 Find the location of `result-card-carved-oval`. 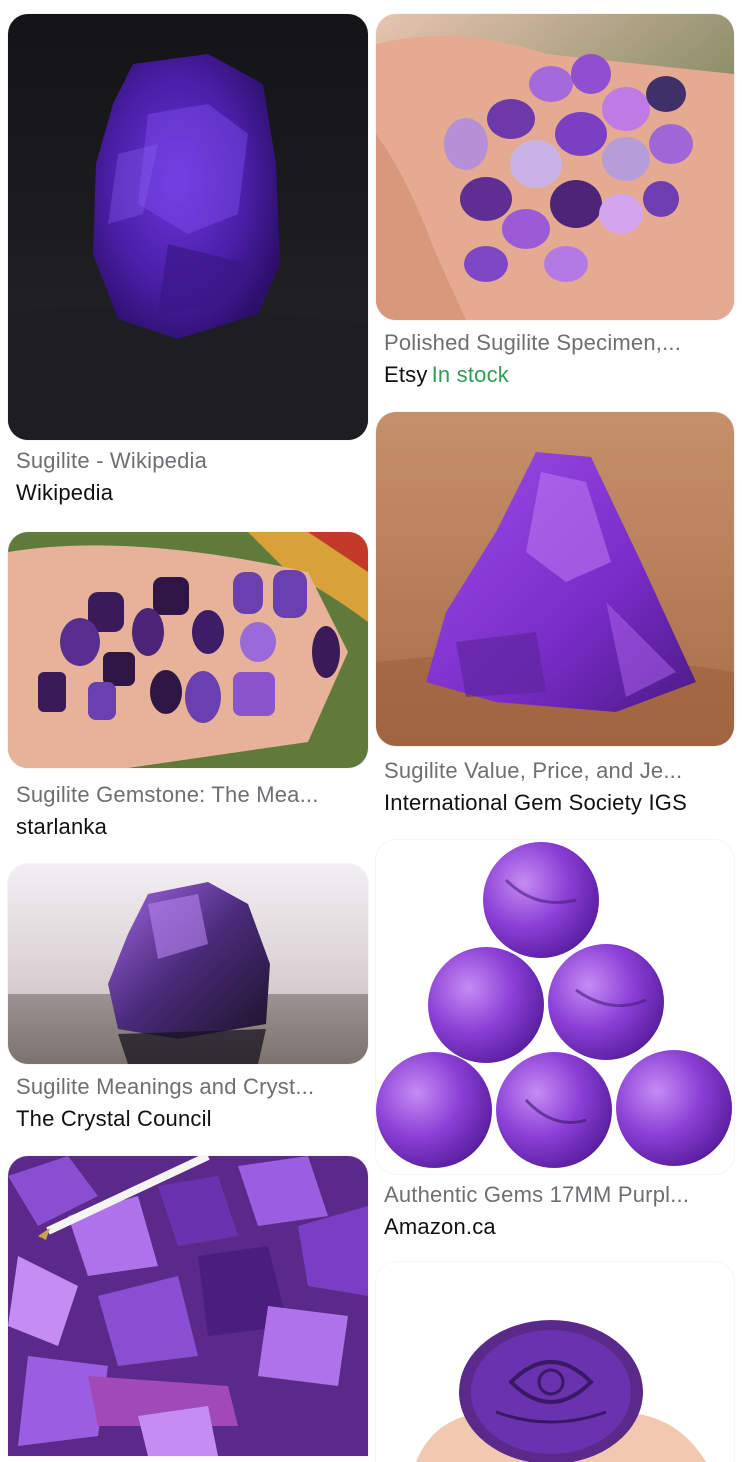

result-card-carved-oval is located at coordinates (555, 1362).